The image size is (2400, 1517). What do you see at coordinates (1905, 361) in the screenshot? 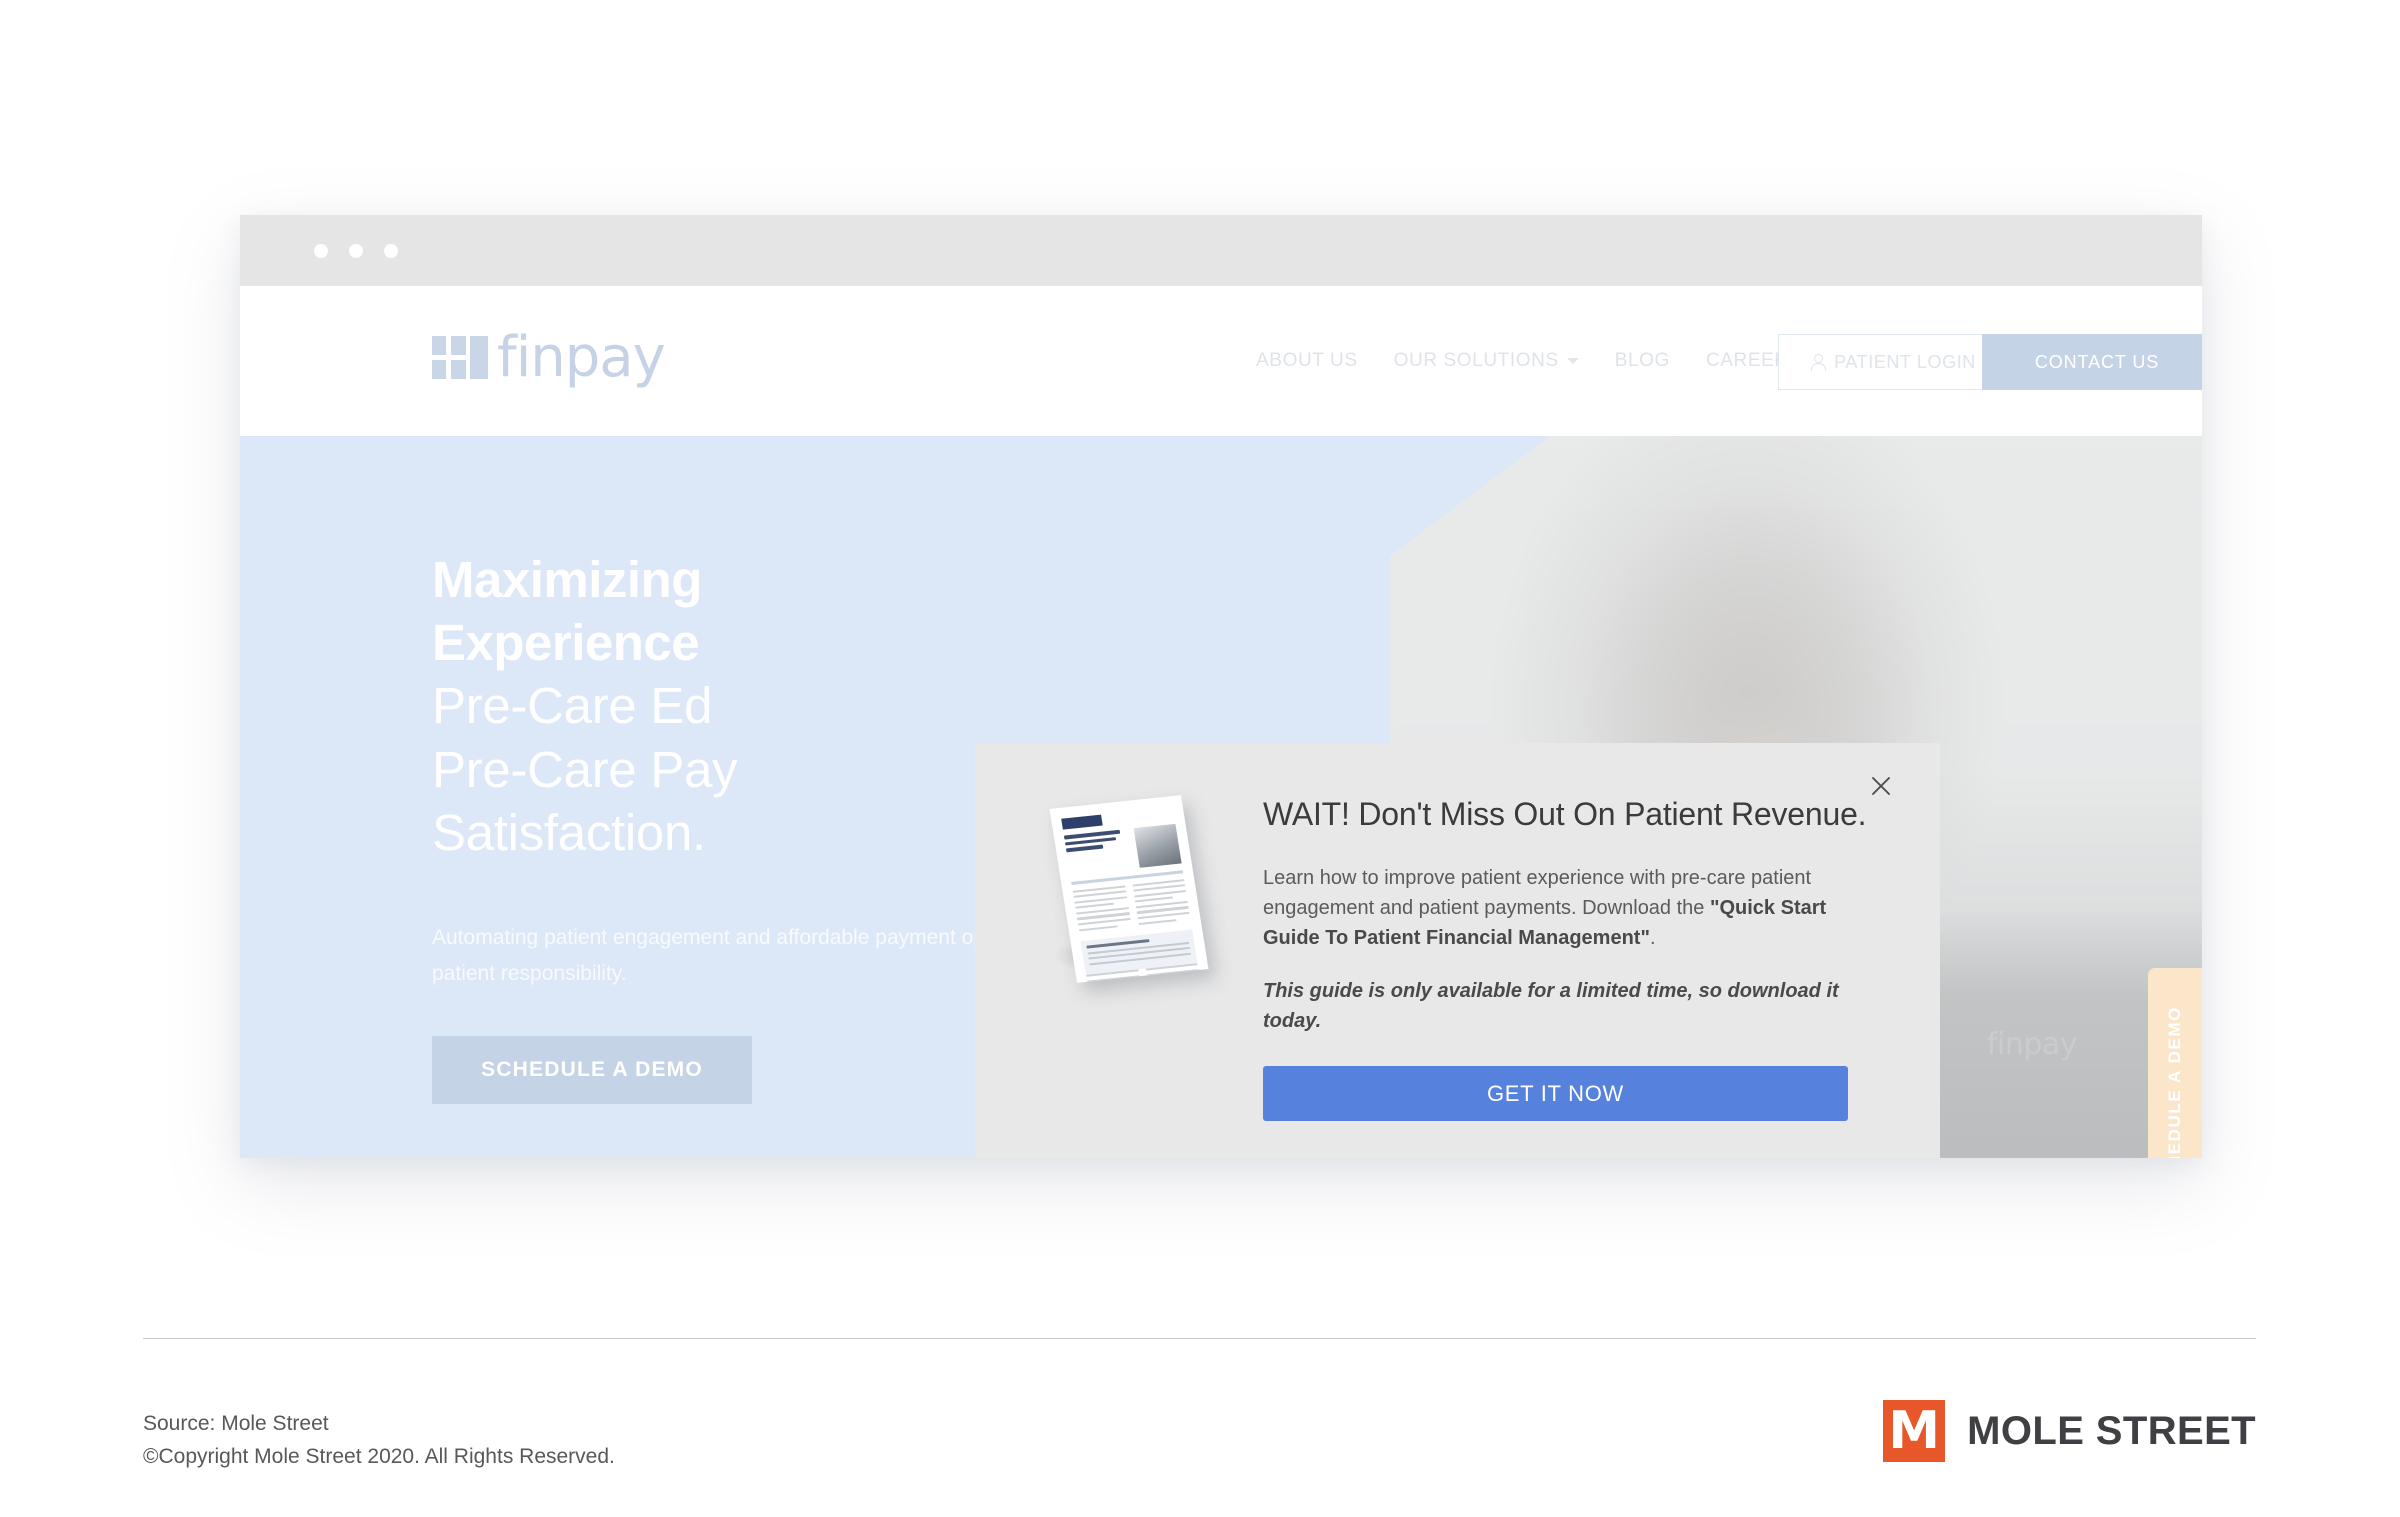
I see `patient-login-label: PATIENT LOGIN` at bounding box center [1905, 361].